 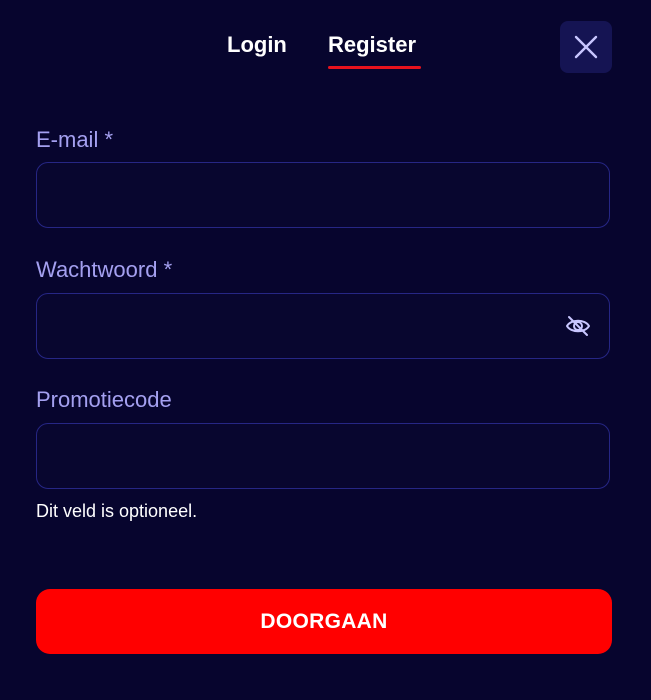 What do you see at coordinates (374, 67) in the screenshot?
I see `active-tab-indicator` at bounding box center [374, 67].